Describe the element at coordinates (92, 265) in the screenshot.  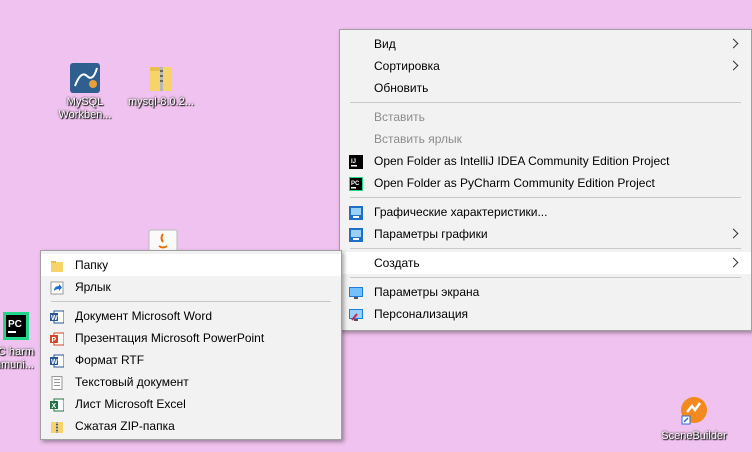
I see `submenu-item-label: Папку` at that location.